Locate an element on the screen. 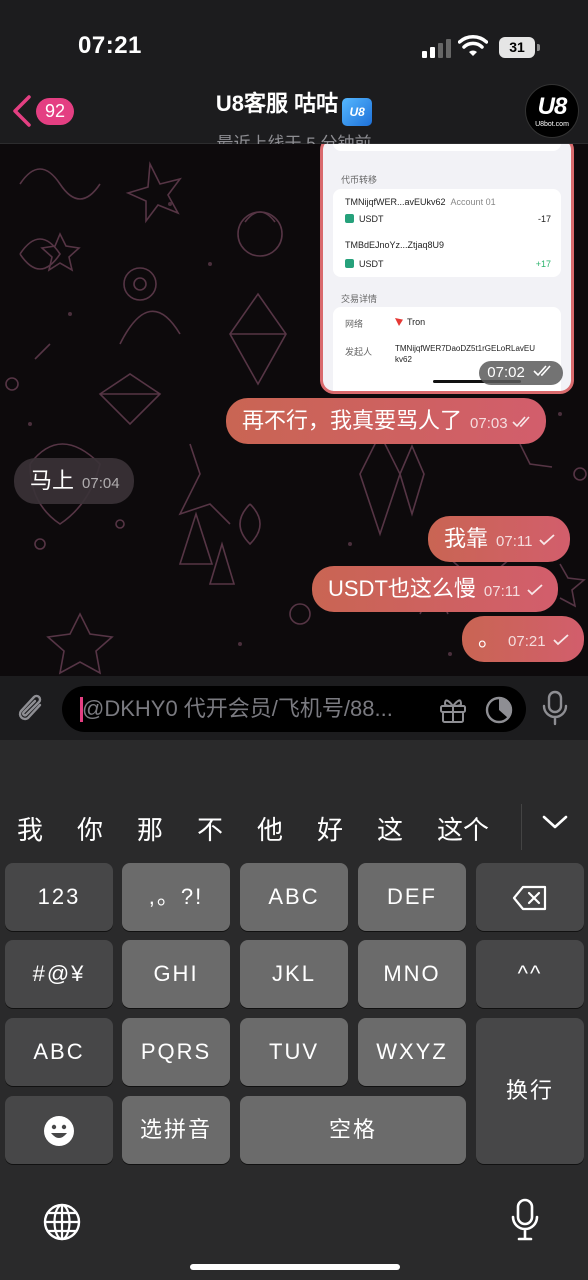  key-jkl: JKL is located at coordinates (294, 974).